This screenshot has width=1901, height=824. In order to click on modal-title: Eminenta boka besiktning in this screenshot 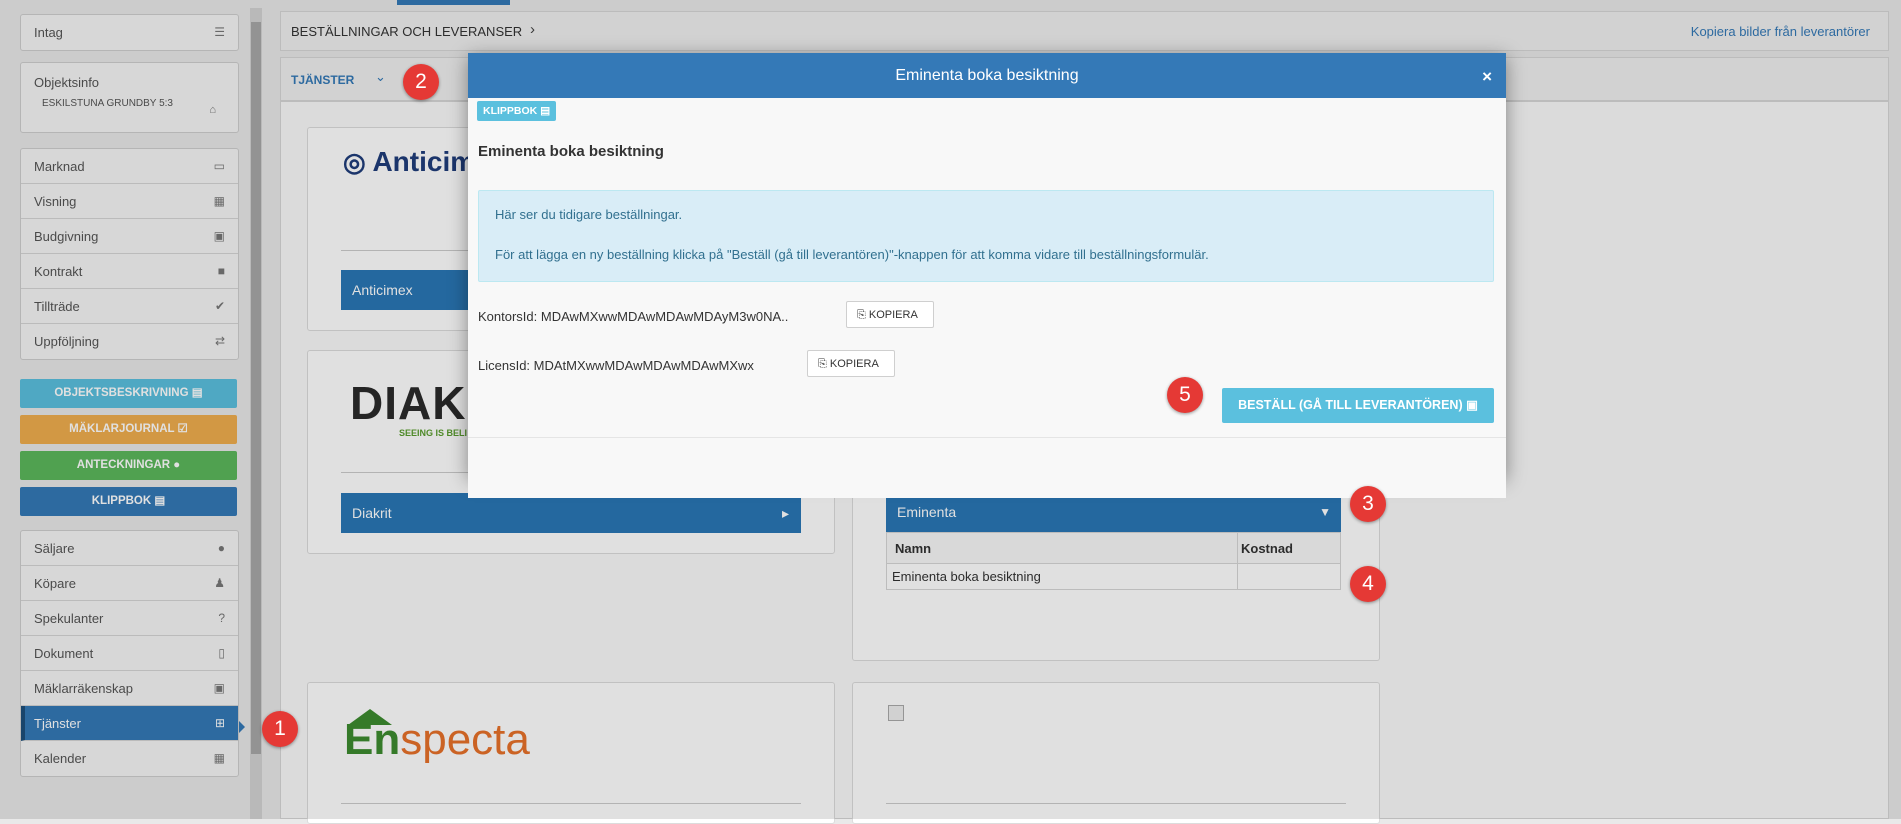, I will do `click(987, 75)`.